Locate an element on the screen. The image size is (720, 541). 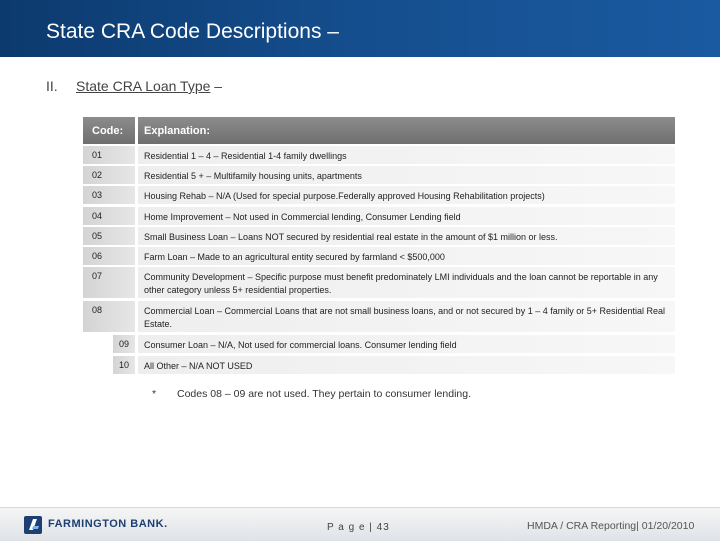
code-value: 08 is located at coordinates (97, 310).